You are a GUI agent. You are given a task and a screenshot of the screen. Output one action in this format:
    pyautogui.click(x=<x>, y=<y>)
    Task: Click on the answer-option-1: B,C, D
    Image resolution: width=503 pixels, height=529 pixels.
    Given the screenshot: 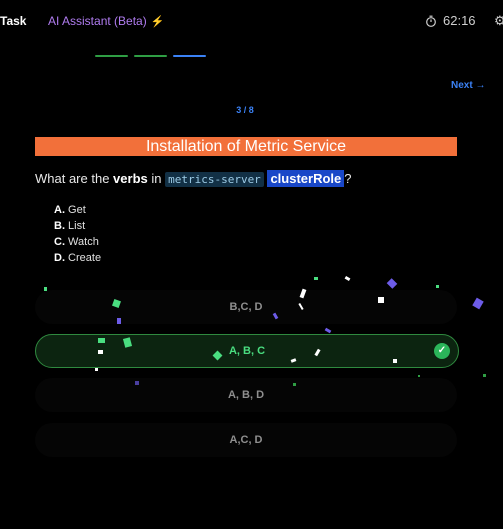 What is the action you would take?
    pyautogui.click(x=246, y=307)
    